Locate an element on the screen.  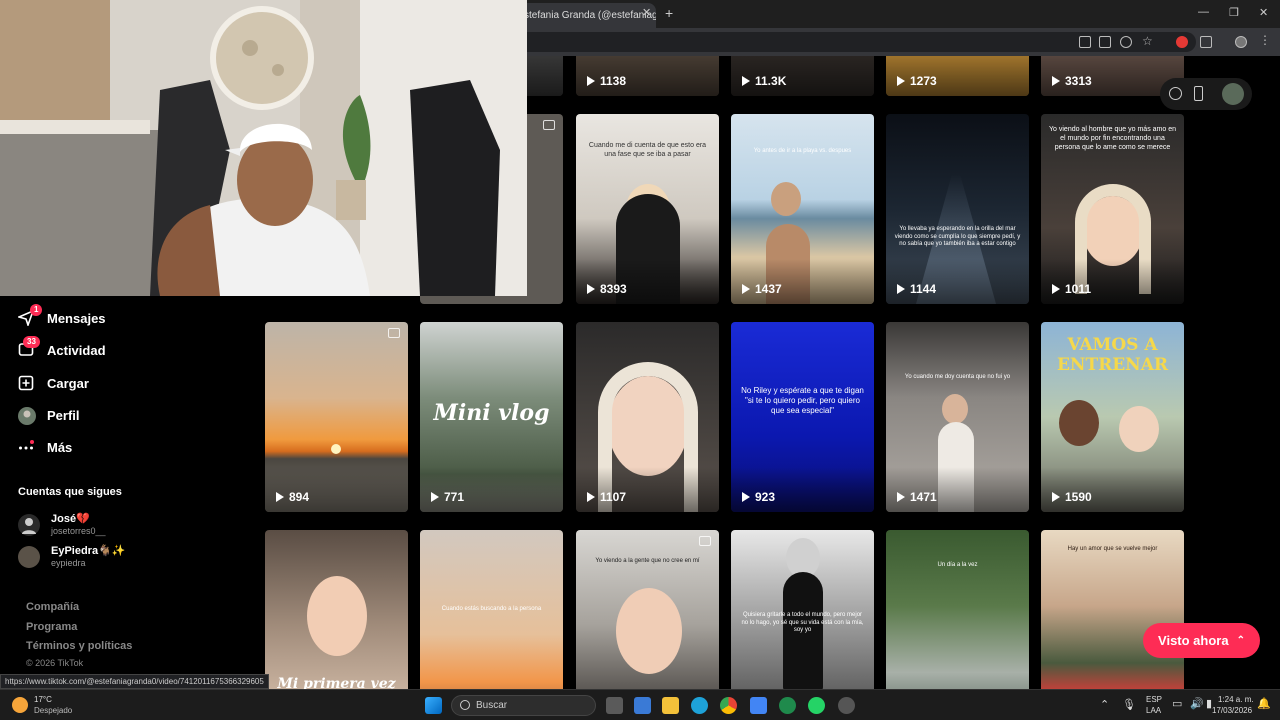
view-count: 1138 is located at coordinates (606, 81).